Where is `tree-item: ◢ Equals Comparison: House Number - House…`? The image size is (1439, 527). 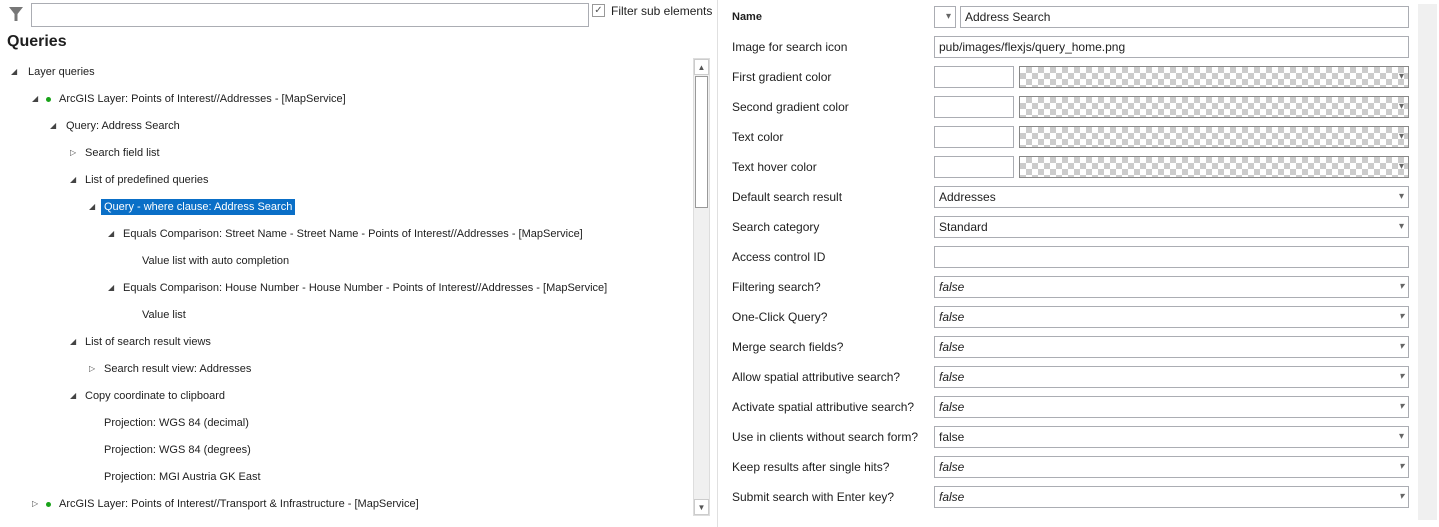 tree-item: ◢ Equals Comparison: House Number - House… is located at coordinates (345, 288).